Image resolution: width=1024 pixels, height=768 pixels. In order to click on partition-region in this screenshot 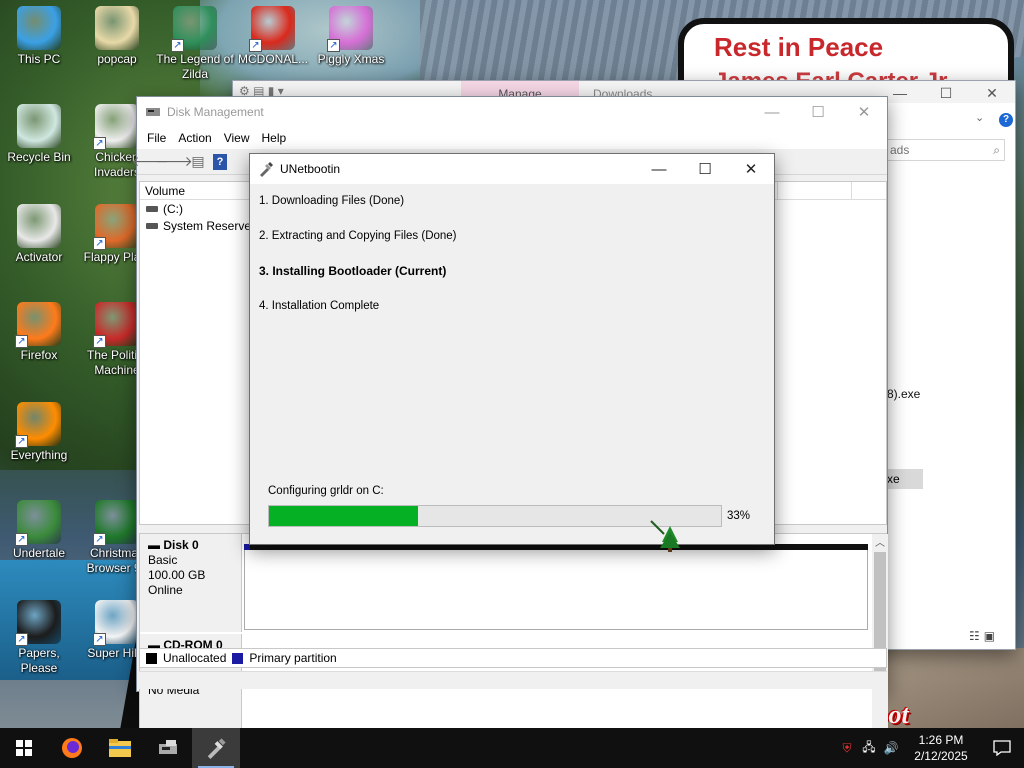, I will do `click(556, 590)`.